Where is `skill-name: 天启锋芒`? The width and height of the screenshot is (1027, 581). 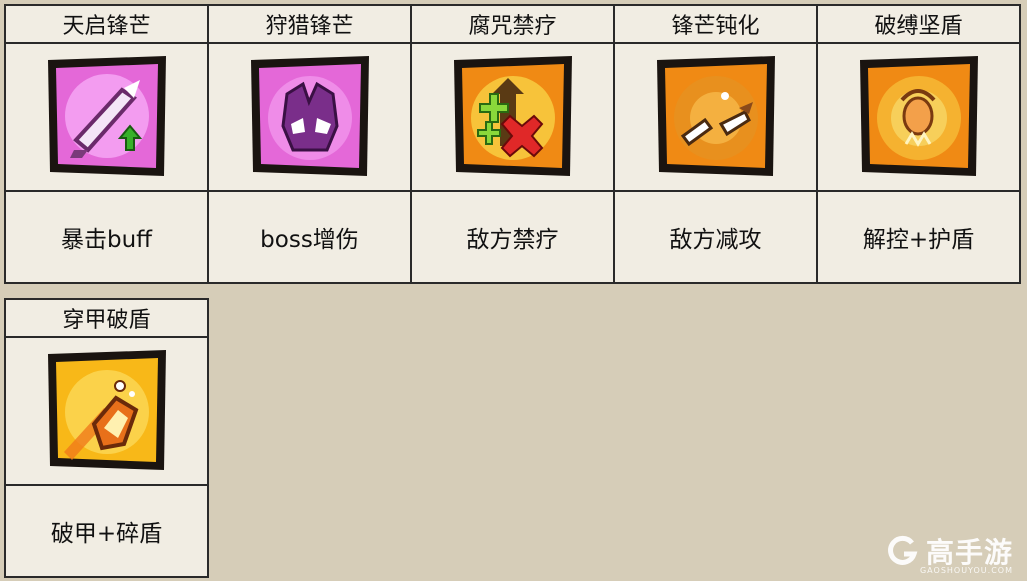
skill-name: 天启锋芒 is located at coordinates (106, 24).